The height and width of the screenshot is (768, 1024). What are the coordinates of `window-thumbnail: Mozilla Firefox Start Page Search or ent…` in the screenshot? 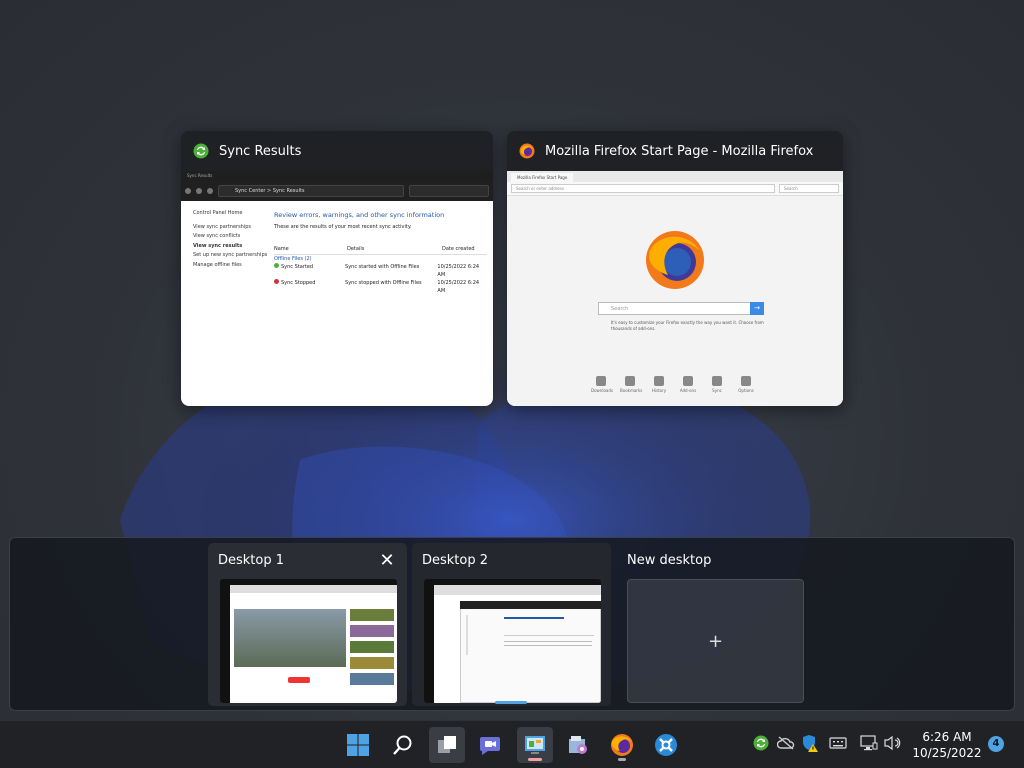 It's located at (675, 288).